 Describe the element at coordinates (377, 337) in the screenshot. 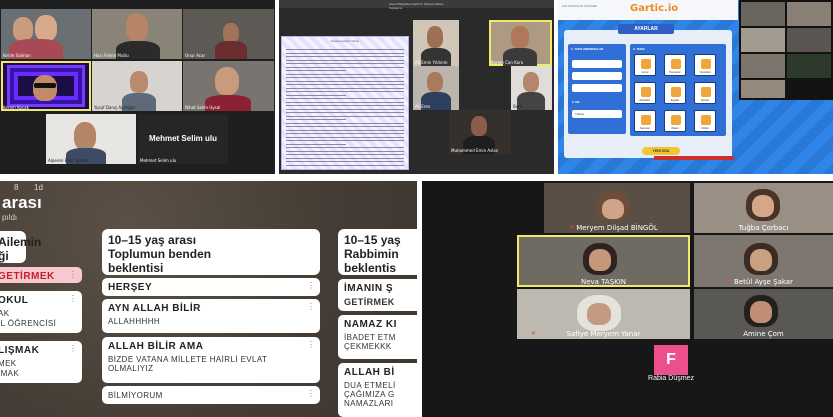

I see `post-card: NAMAZ KI İBADET ETM ÇEKMEKKK` at that location.